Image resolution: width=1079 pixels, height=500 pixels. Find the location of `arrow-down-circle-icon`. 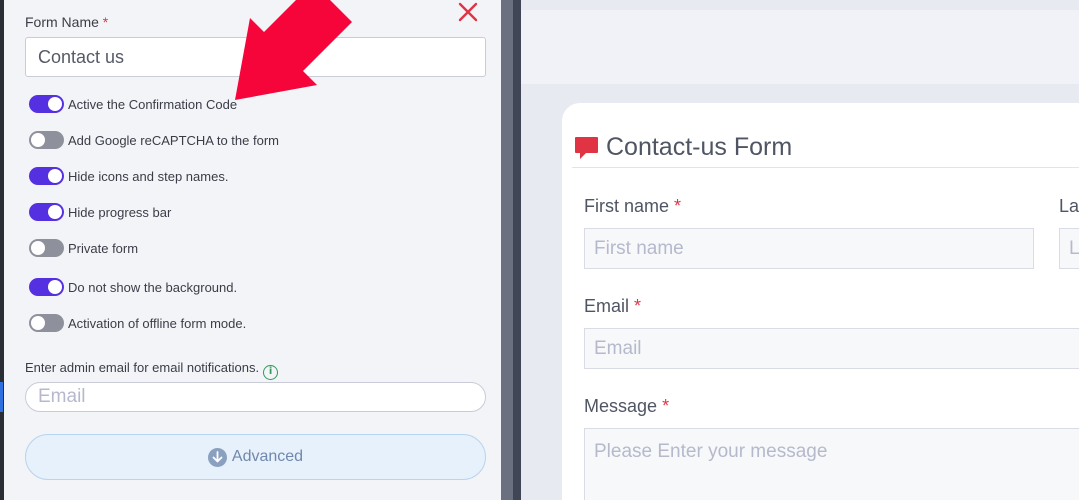

arrow-down-circle-icon is located at coordinates (217, 457).